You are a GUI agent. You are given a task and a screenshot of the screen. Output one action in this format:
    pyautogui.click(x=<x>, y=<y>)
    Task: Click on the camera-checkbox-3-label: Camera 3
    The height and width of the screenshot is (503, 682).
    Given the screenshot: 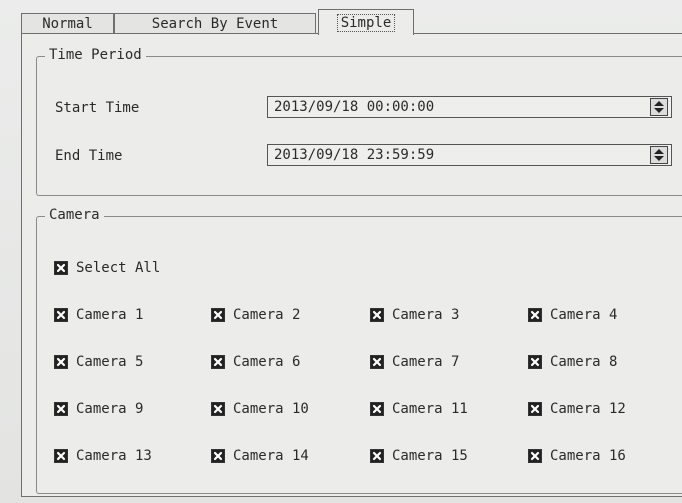 What is the action you would take?
    pyautogui.click(x=426, y=315)
    